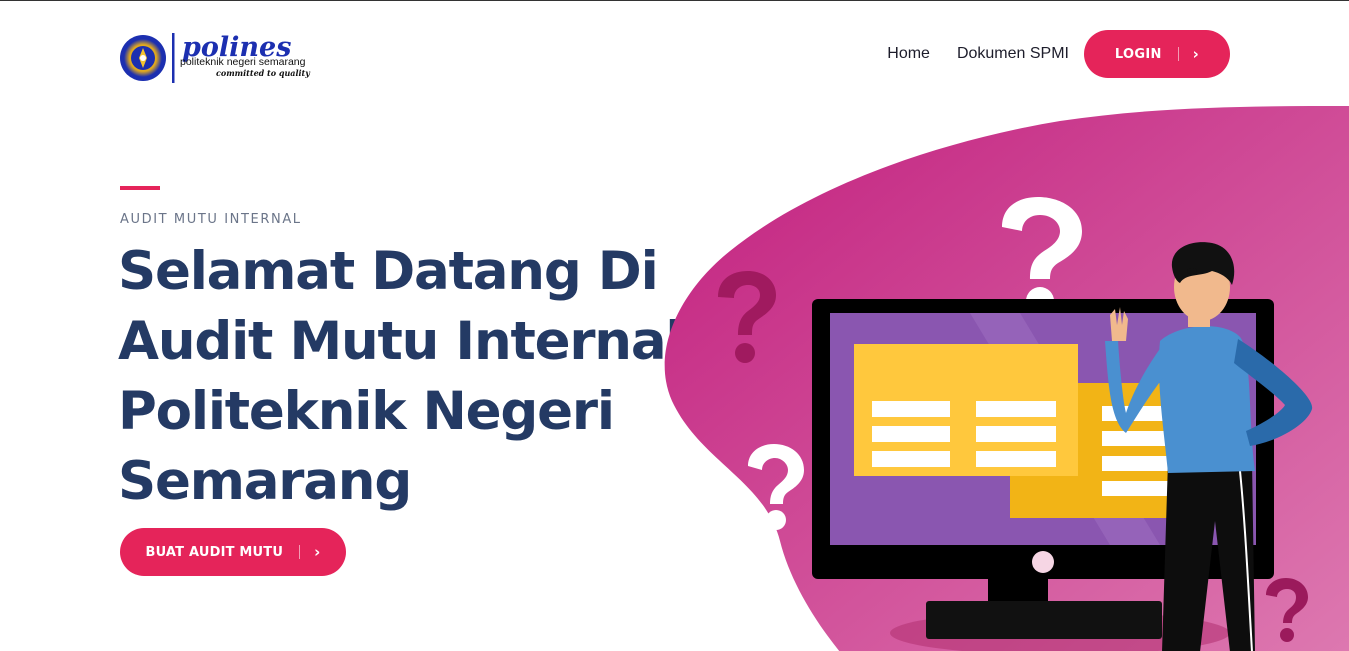  Describe the element at coordinates (908, 54) in the screenshot. I see `nav-link-home: Home` at that location.